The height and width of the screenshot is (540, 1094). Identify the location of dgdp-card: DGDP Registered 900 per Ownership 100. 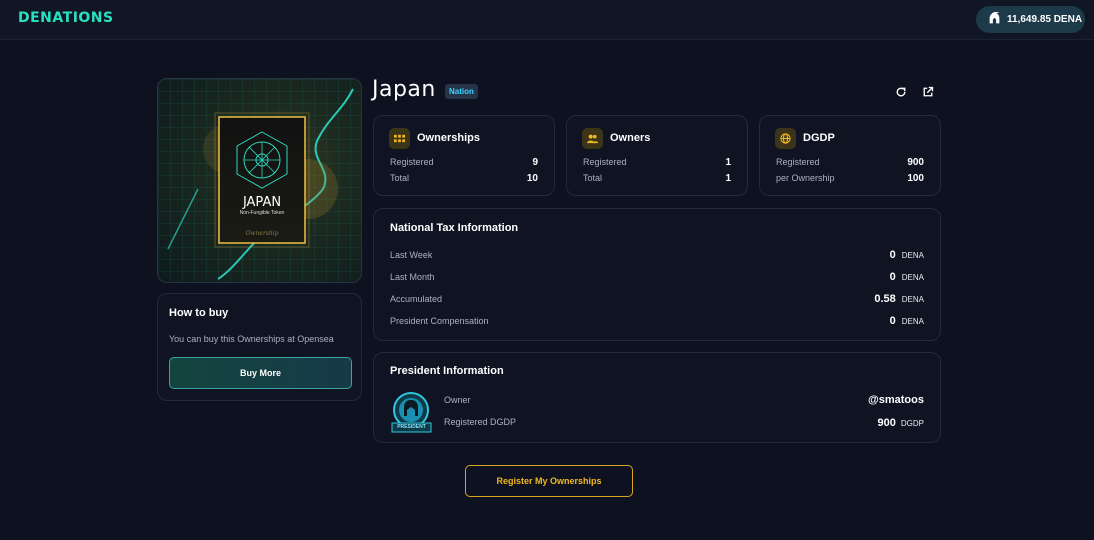
(850, 155).